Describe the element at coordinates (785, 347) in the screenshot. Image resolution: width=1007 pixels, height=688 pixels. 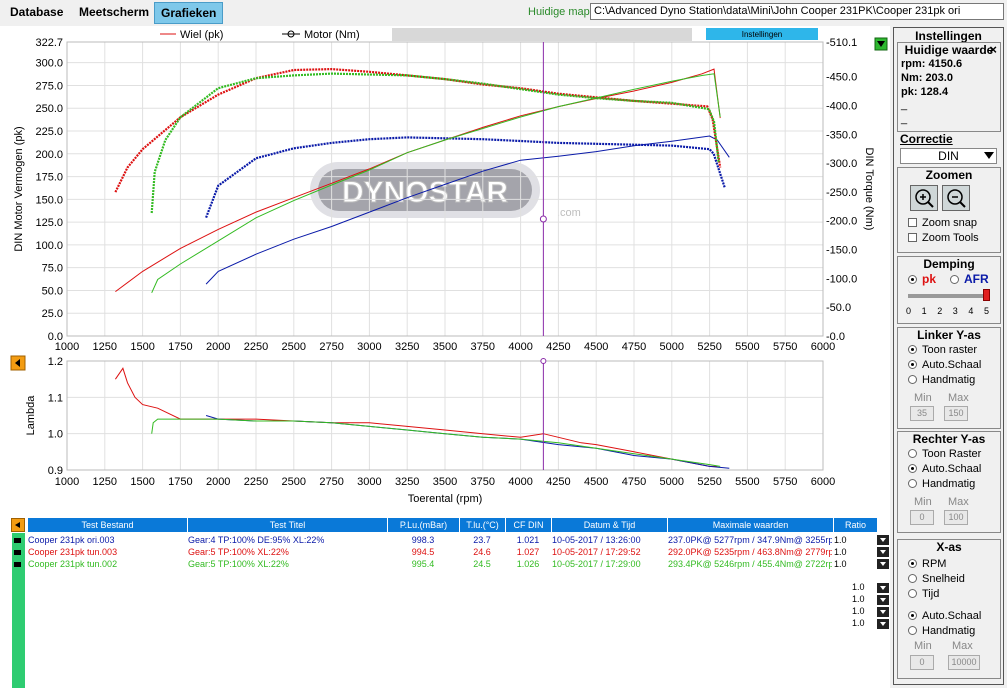
I see `top-xtick-5750: 5750` at that location.